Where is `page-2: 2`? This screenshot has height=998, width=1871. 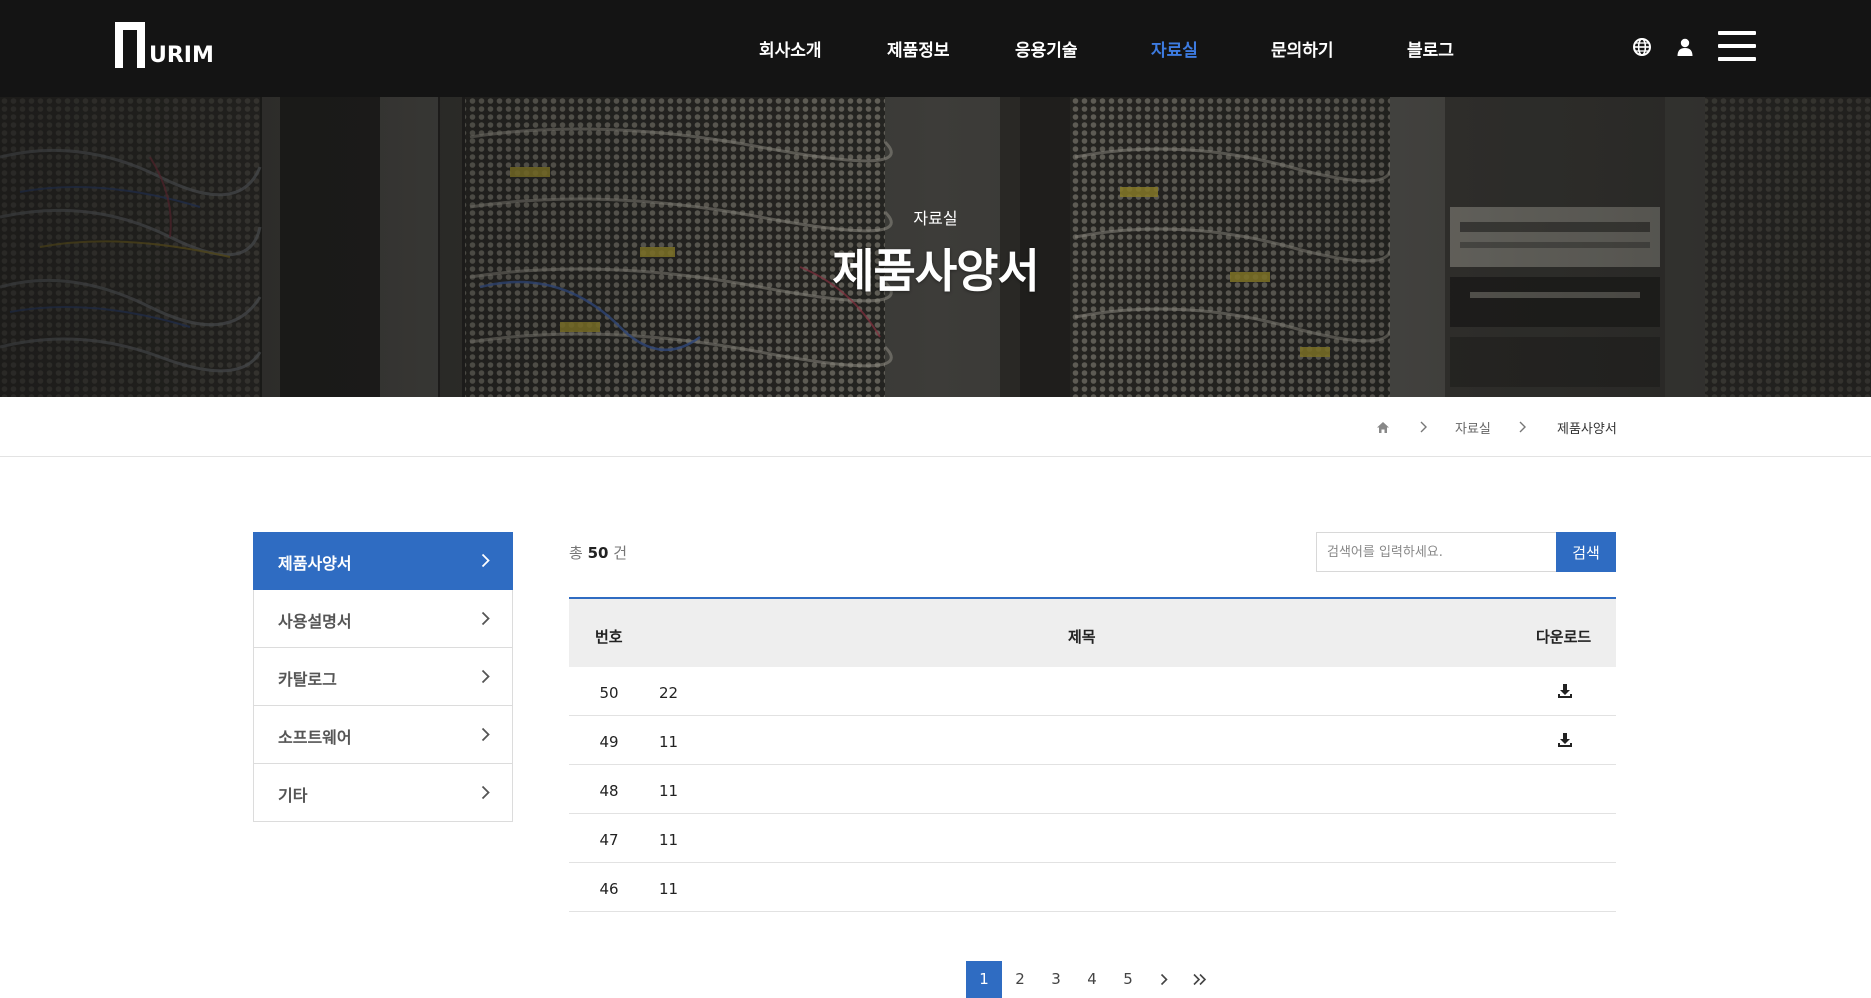 page-2: 2 is located at coordinates (1020, 979).